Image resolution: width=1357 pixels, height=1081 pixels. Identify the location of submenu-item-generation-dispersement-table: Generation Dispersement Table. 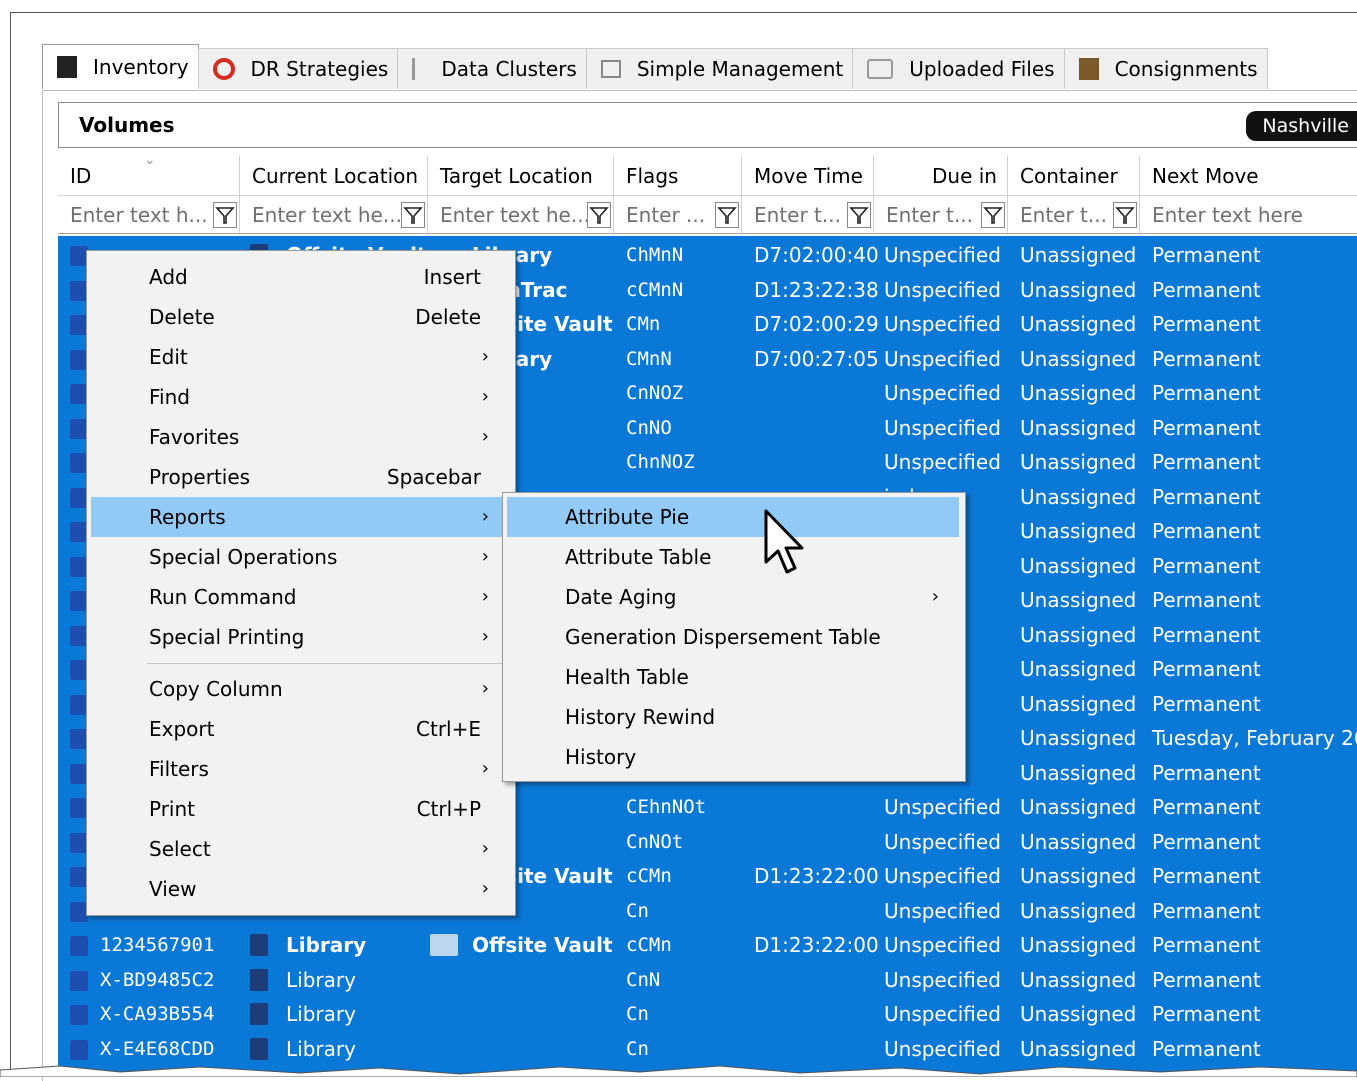
(733, 637).